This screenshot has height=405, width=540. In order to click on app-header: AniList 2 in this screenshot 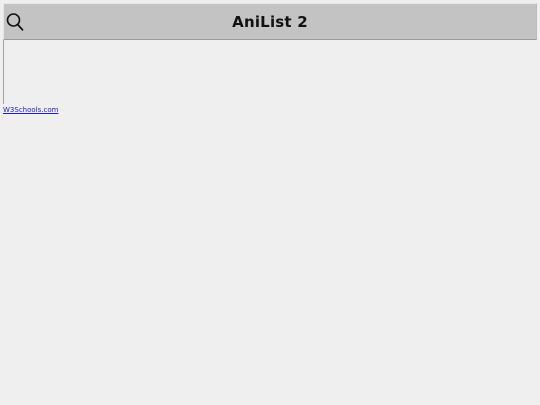, I will do `click(270, 21)`.